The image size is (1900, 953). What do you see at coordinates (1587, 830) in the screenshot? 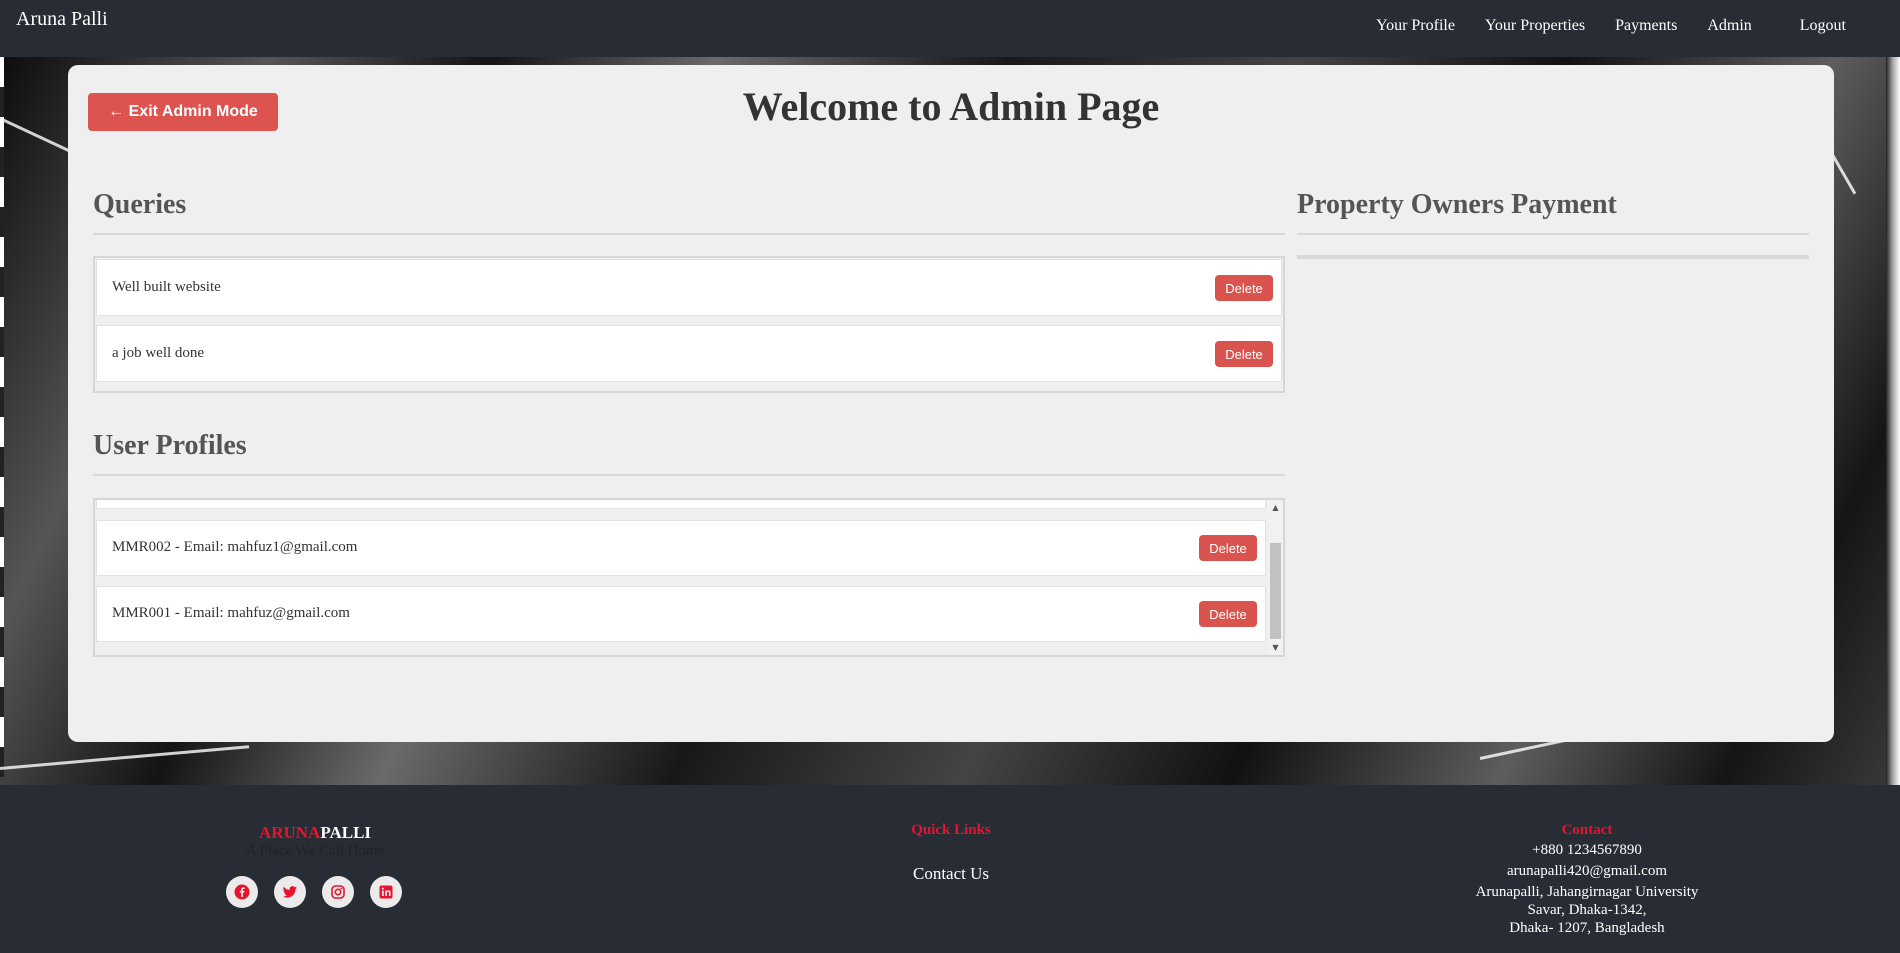
I see `contact-title: Contact` at bounding box center [1587, 830].